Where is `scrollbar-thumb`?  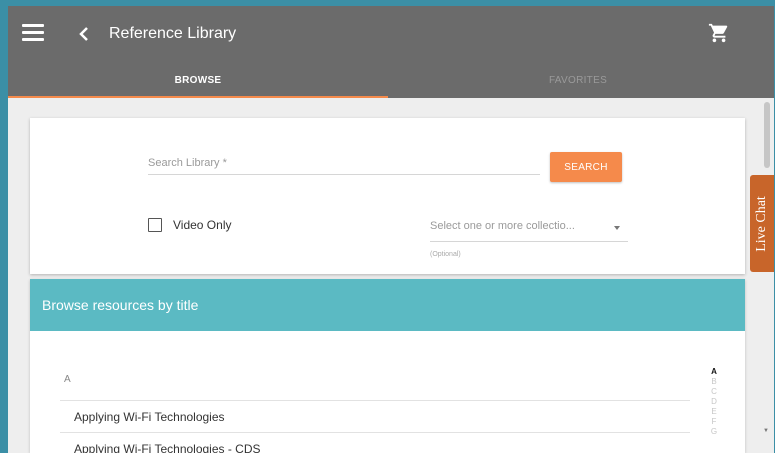
scrollbar-thumb is located at coordinates (767, 135).